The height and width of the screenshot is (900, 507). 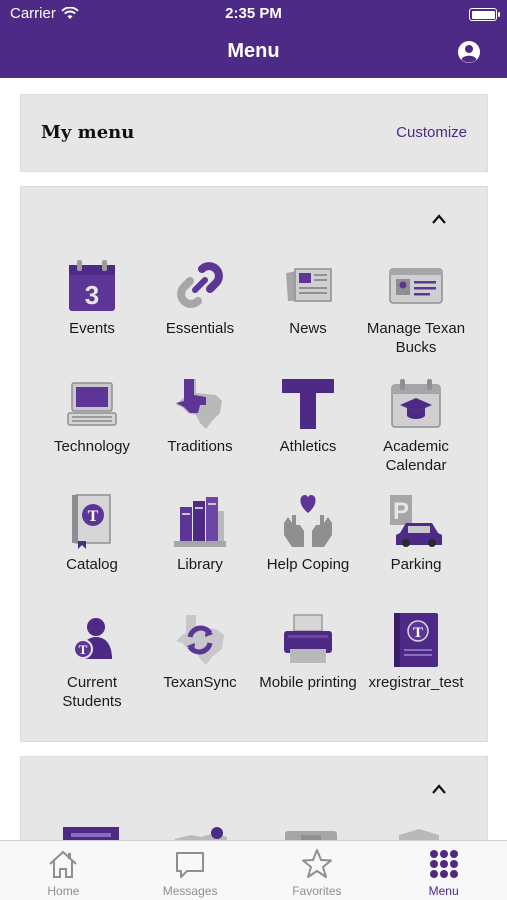 What do you see at coordinates (200, 682) in the screenshot?
I see `menu-item-label: TexanSync` at bounding box center [200, 682].